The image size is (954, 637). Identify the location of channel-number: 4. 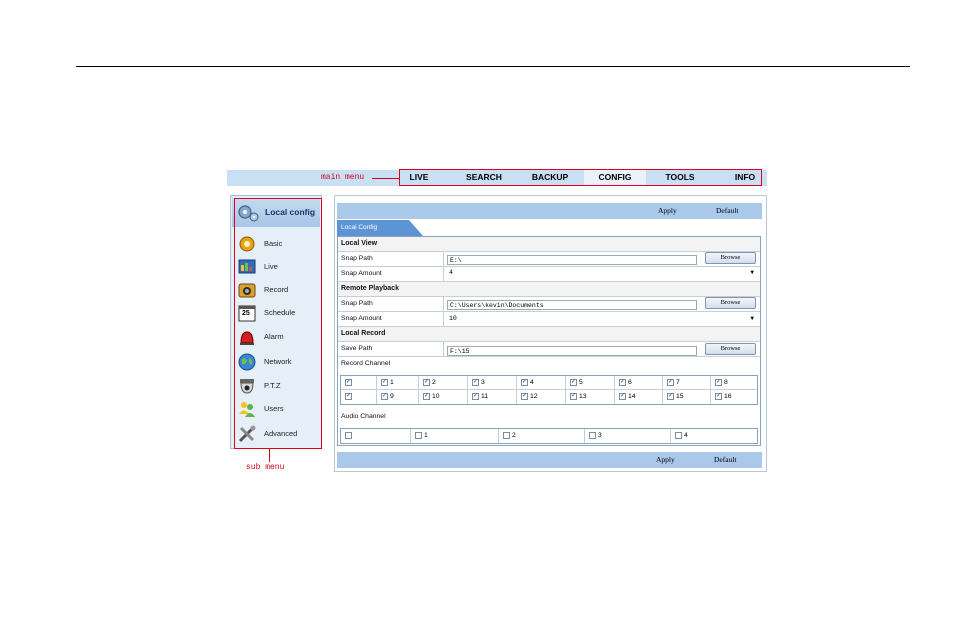
(532, 382).